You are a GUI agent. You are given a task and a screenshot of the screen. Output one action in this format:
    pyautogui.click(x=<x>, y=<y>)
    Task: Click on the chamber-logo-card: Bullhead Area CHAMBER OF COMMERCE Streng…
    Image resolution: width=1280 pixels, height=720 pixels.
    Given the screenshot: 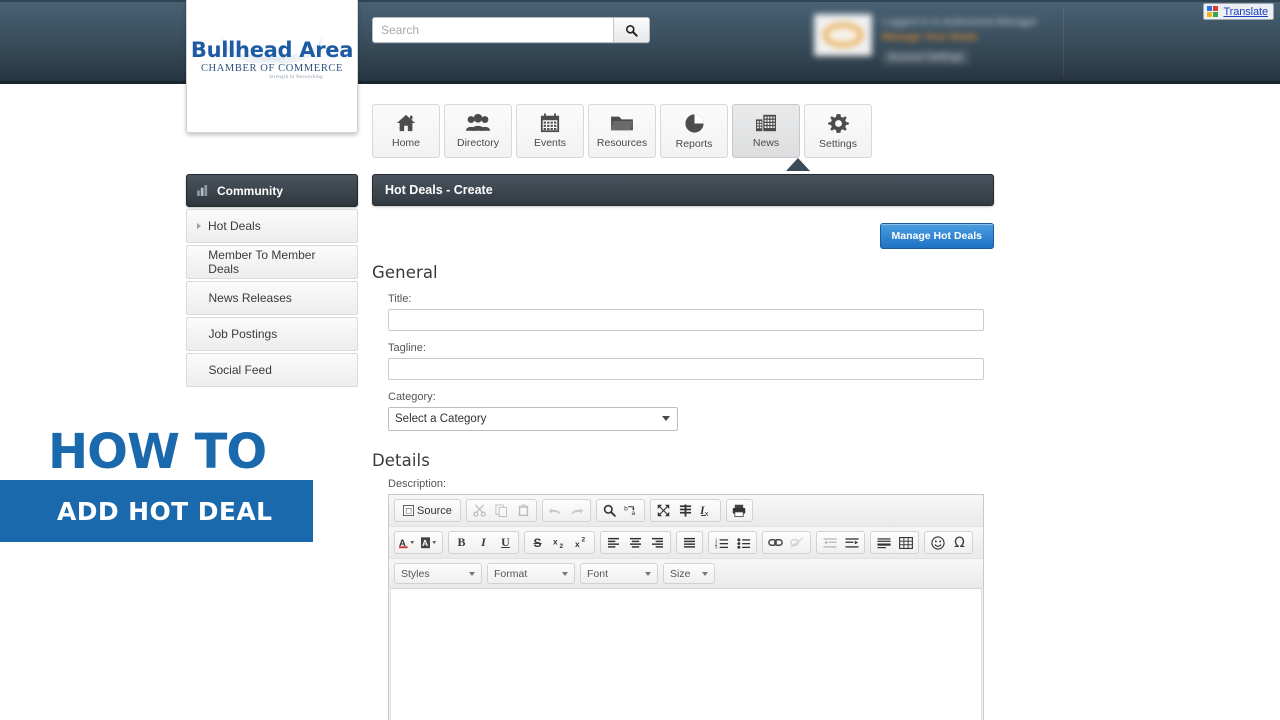 What is the action you would take?
    pyautogui.click(x=272, y=66)
    